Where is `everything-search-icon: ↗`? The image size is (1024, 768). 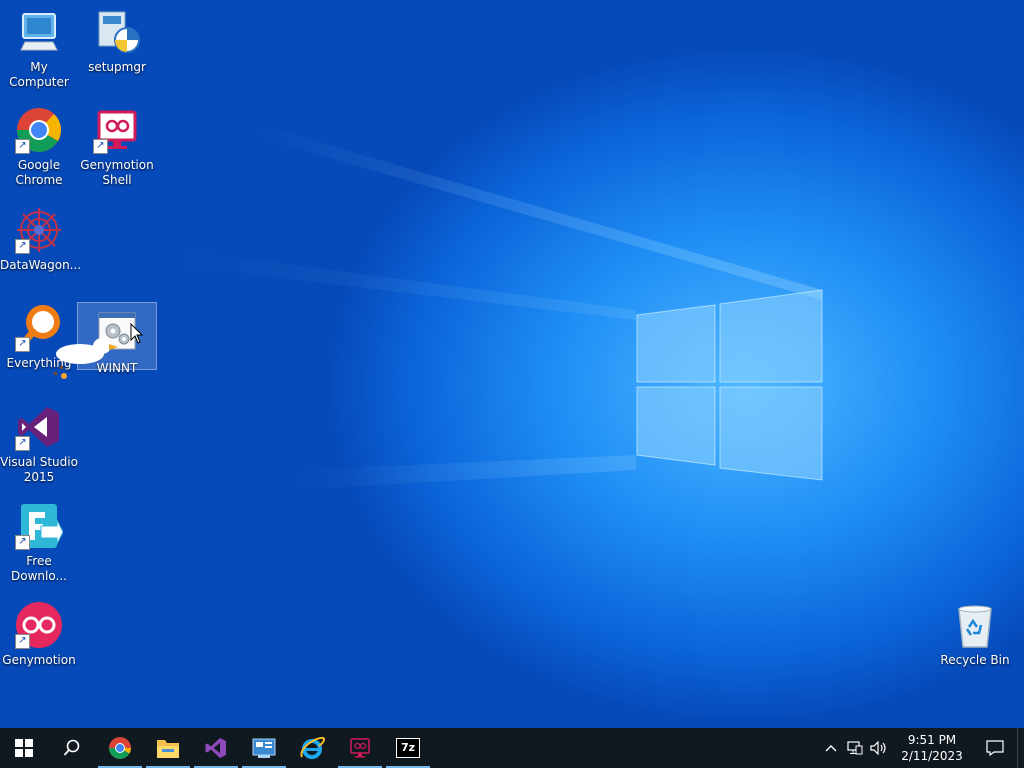
everything-search-icon: ↗ is located at coordinates (39, 328).